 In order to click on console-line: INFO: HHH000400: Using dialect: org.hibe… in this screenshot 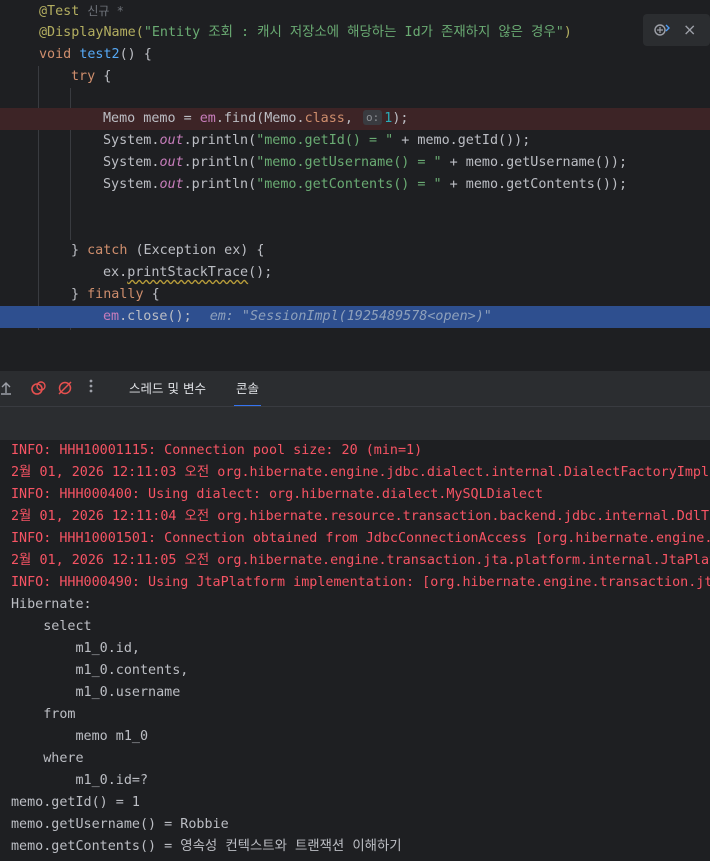, I will do `click(277, 494)`.